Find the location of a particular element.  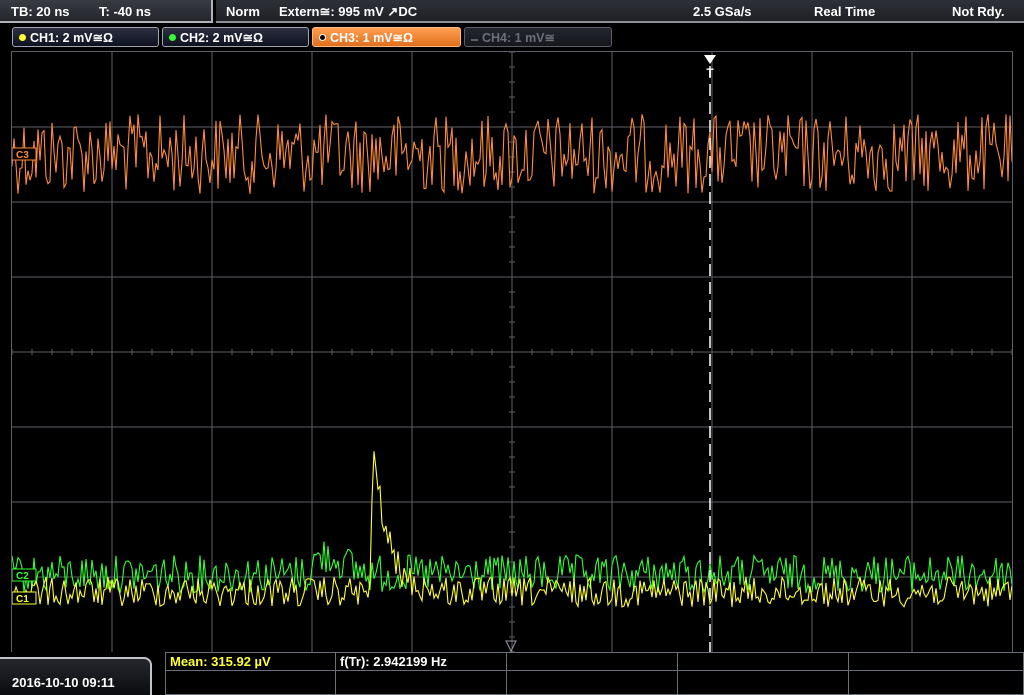

frequency-measurement: f(Tr): 2.942199 Hz is located at coordinates (393, 661).